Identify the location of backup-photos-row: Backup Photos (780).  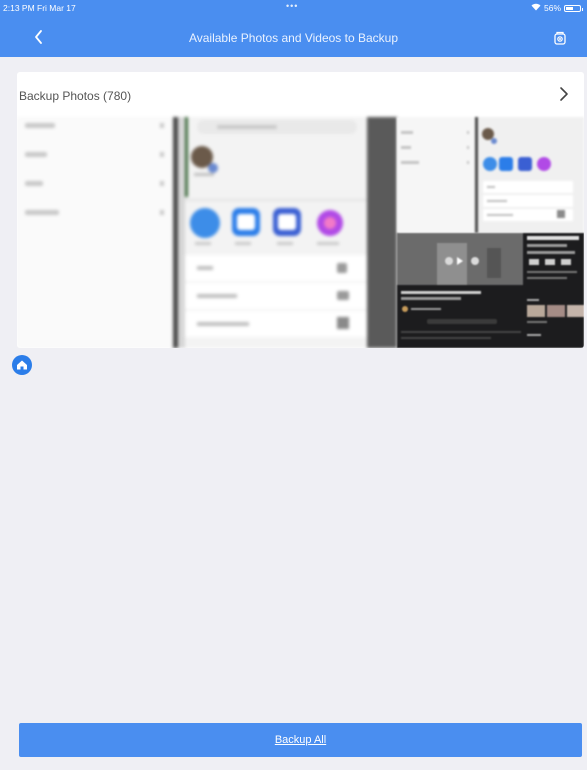
(300, 94).